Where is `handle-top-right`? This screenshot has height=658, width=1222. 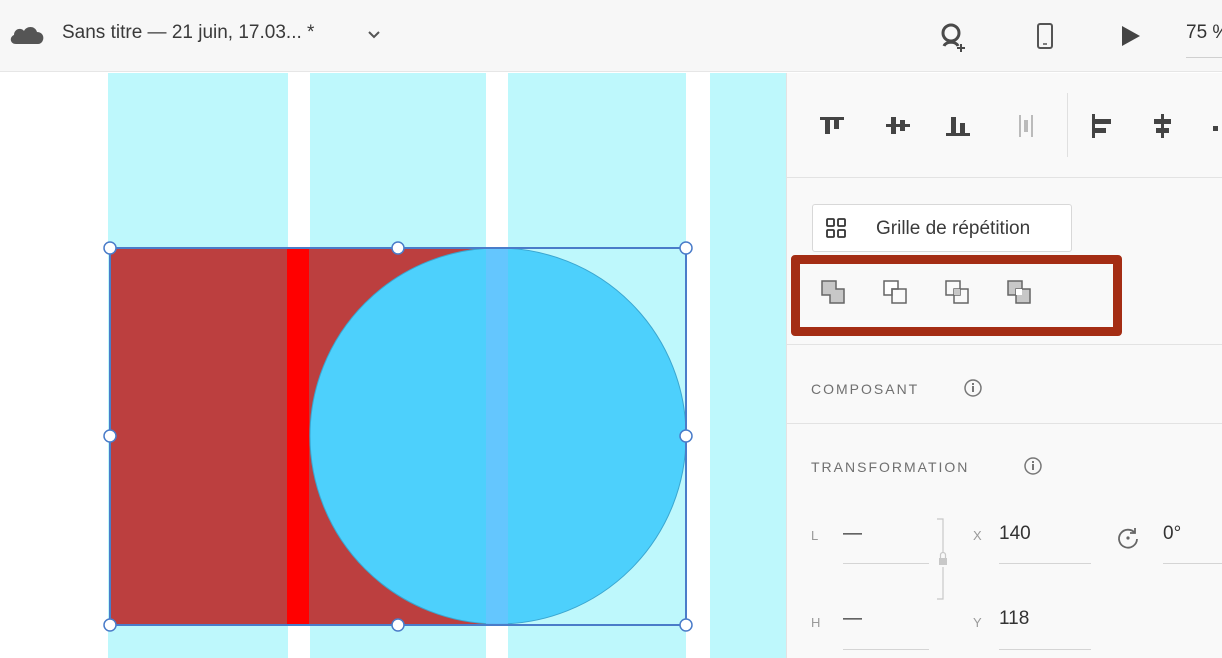 handle-top-right is located at coordinates (686, 248).